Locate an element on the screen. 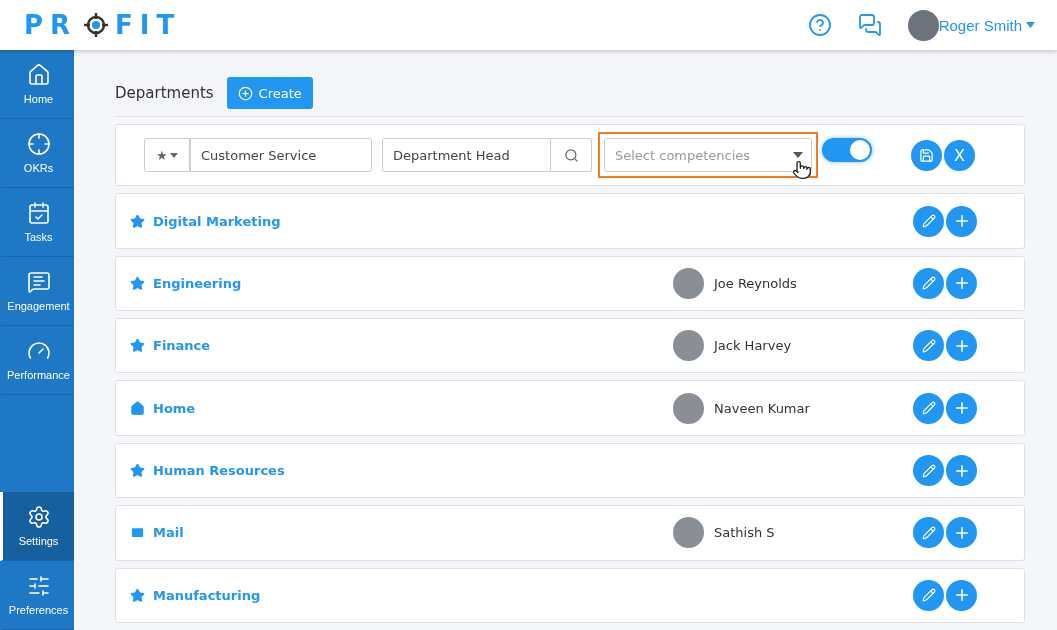 The image size is (1057, 630). department-head: Naveen Kumar is located at coordinates (762, 408).